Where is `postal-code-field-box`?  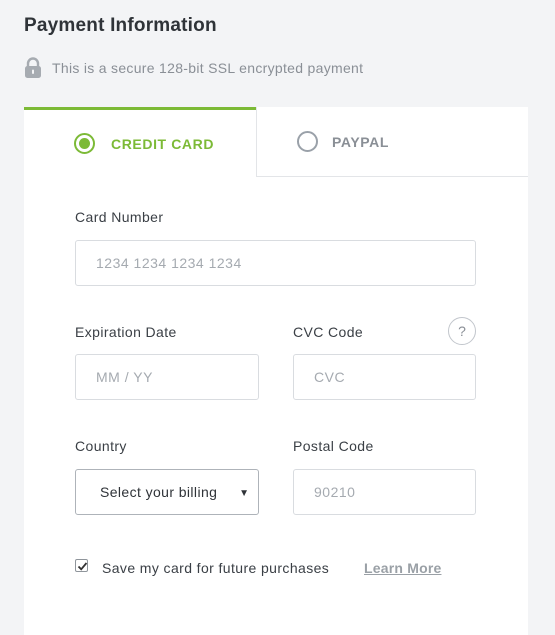 postal-code-field-box is located at coordinates (384, 492).